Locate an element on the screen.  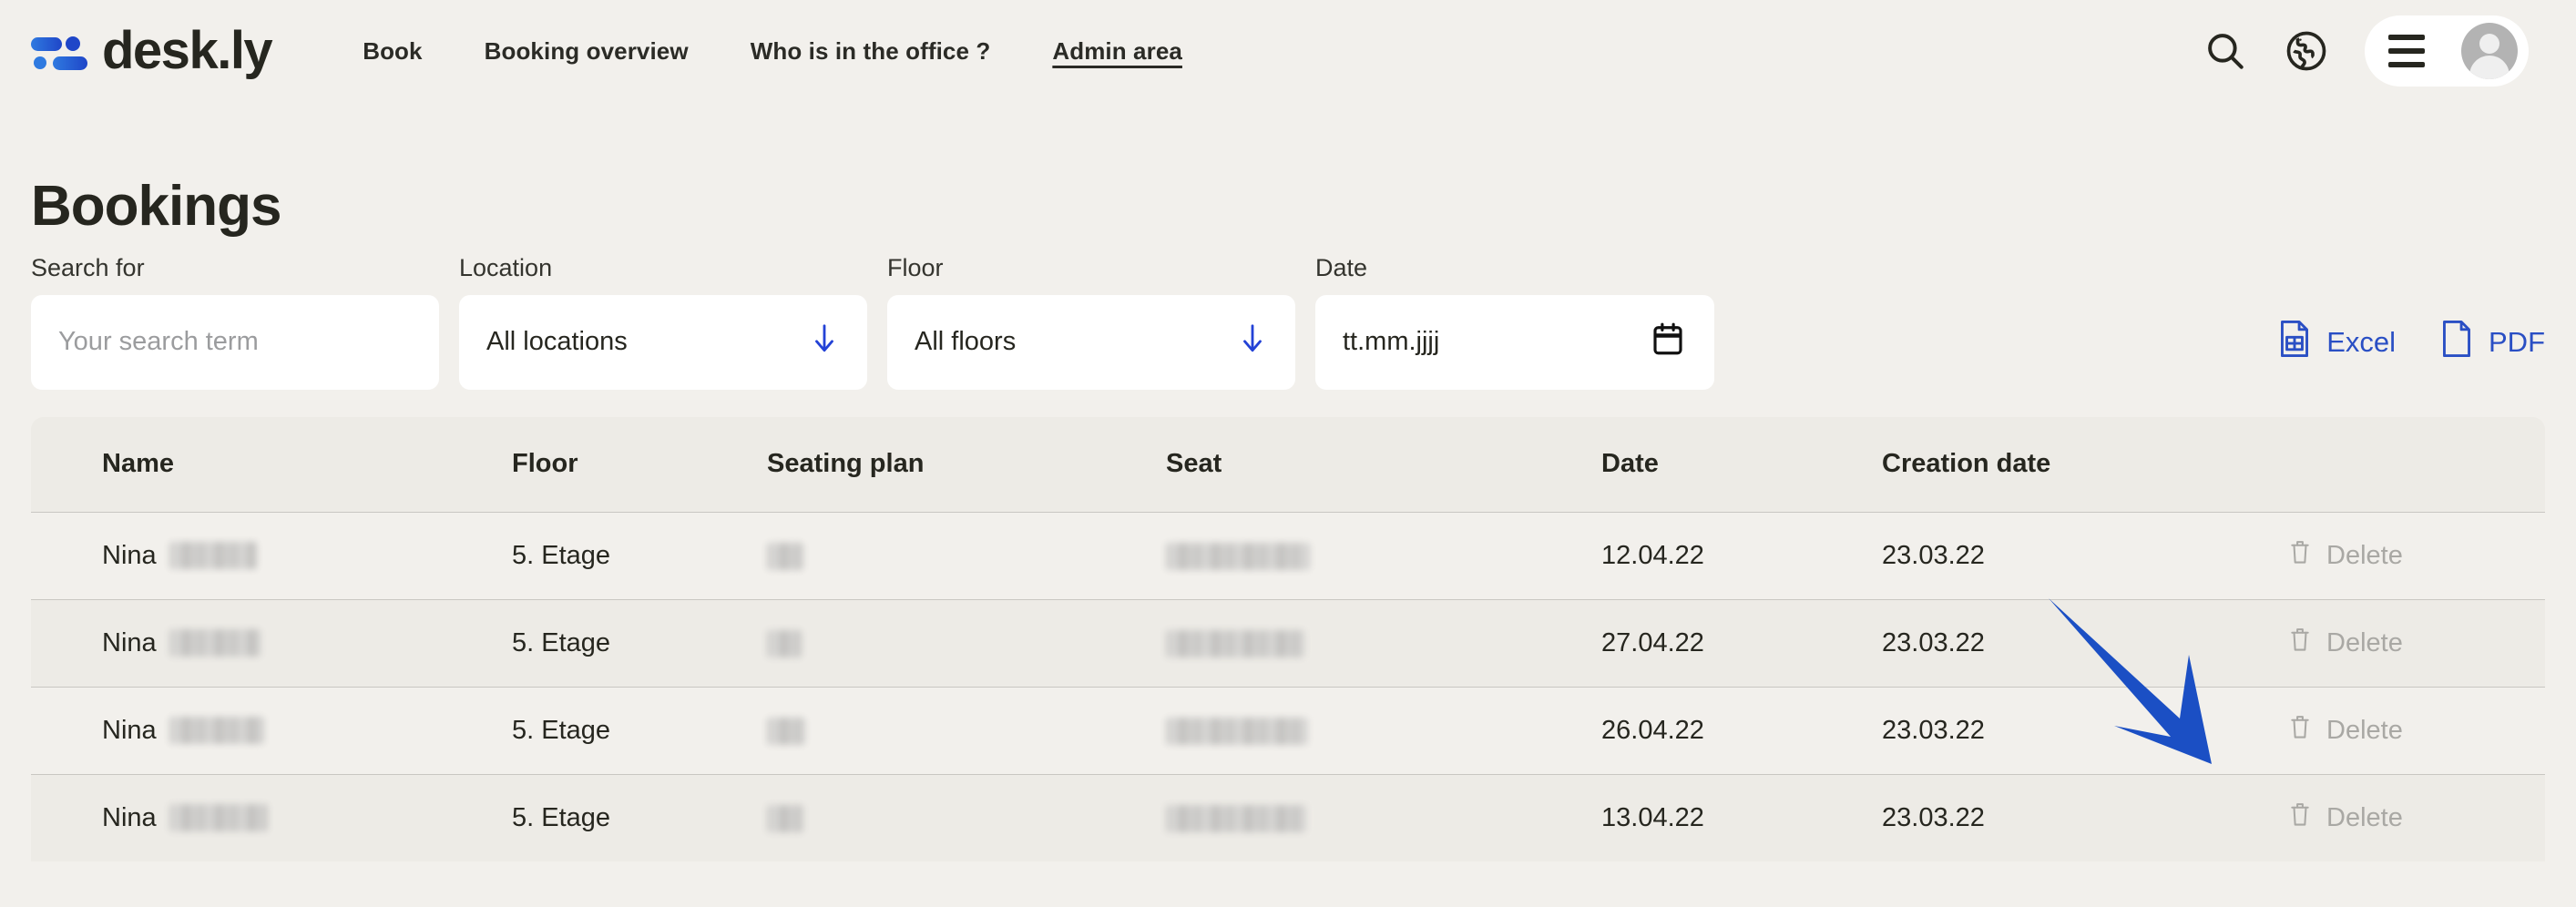
column-header-seating-plan: Seating plan is located at coordinates (846, 464).